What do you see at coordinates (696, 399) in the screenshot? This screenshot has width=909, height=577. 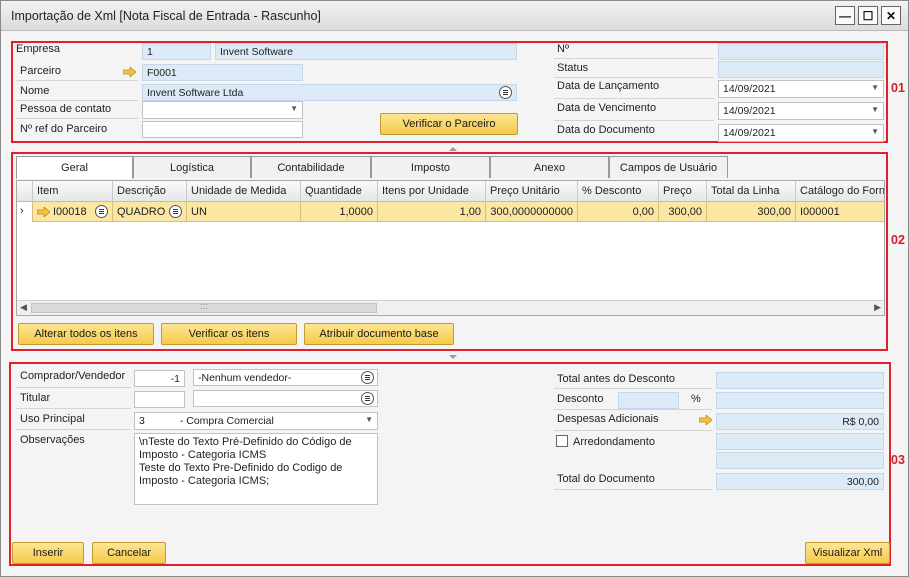 I see `percent-label: %` at bounding box center [696, 399].